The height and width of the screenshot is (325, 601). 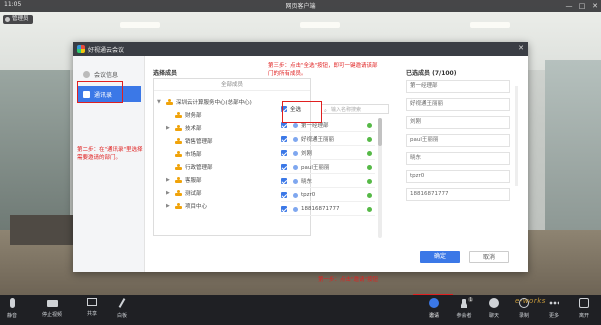 What do you see at coordinates (458, 140) in the screenshot?
I see `selected-member: paul王丽丽` at bounding box center [458, 140].